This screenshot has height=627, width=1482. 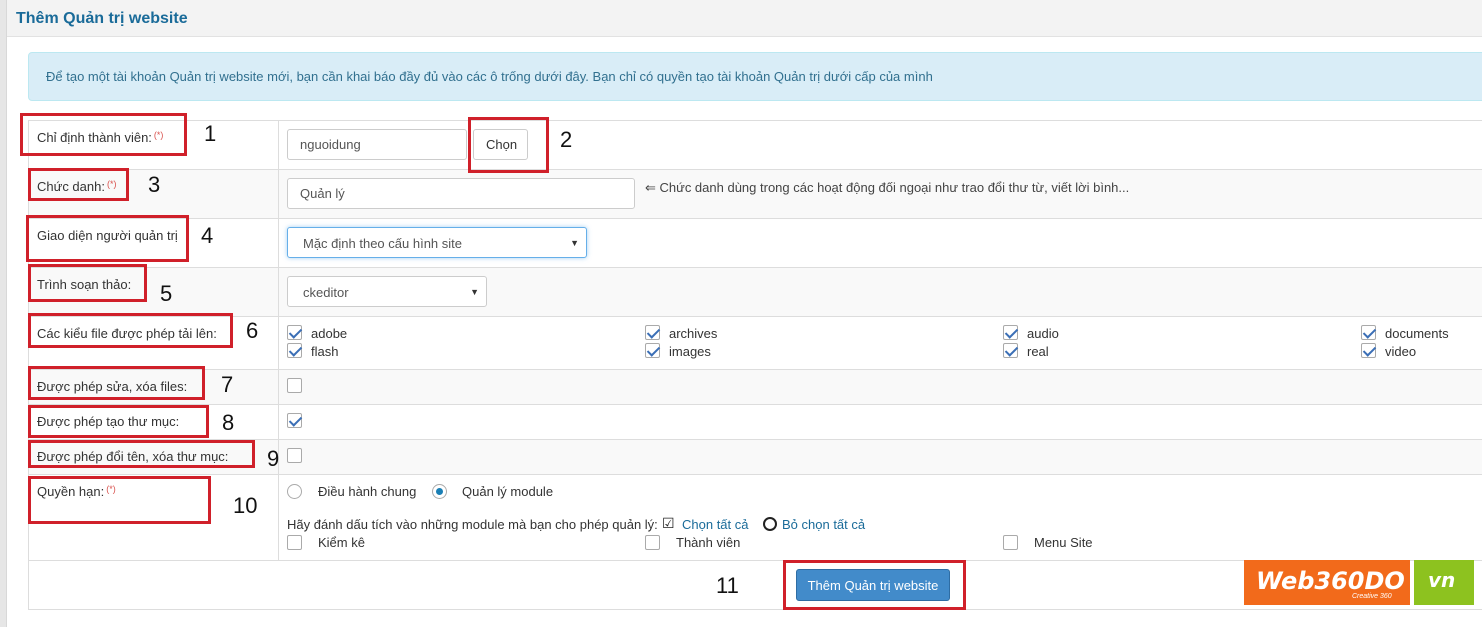 I want to click on row-theme, so click(x=755, y=243).